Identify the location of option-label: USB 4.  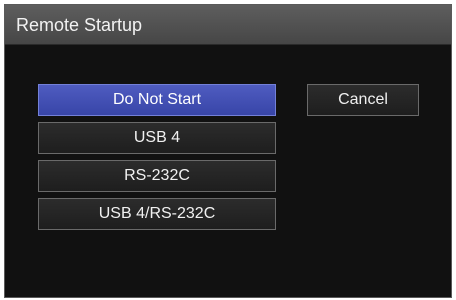
(157, 137).